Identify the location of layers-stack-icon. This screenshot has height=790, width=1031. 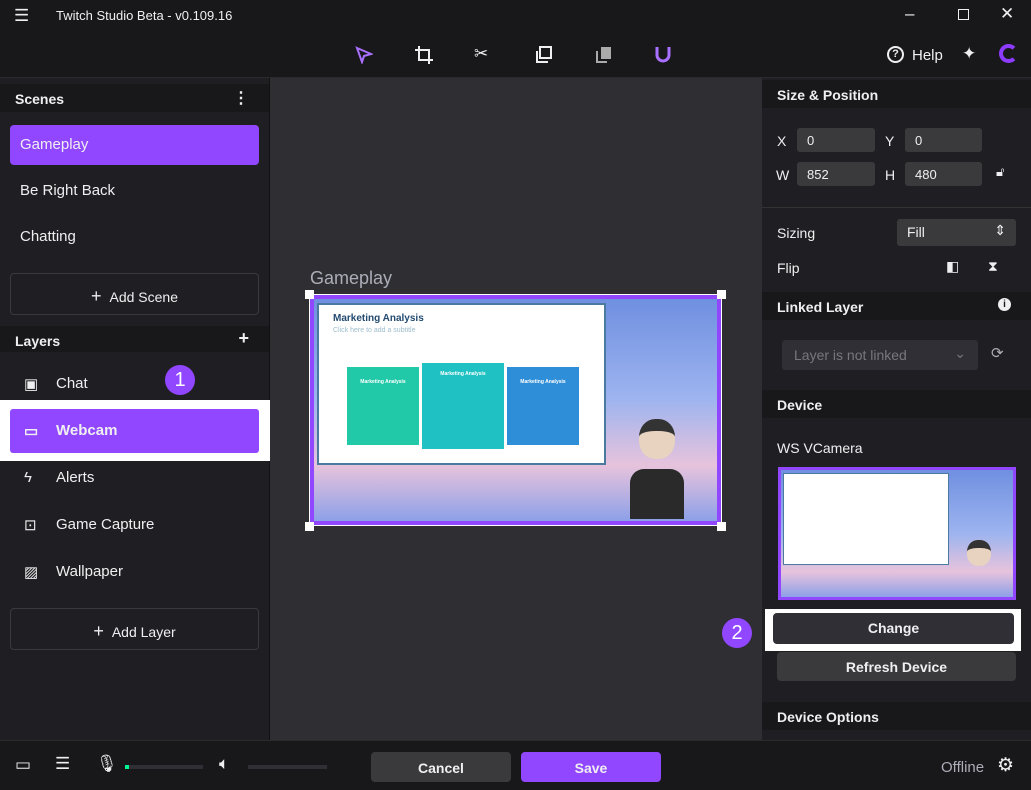
(604, 55).